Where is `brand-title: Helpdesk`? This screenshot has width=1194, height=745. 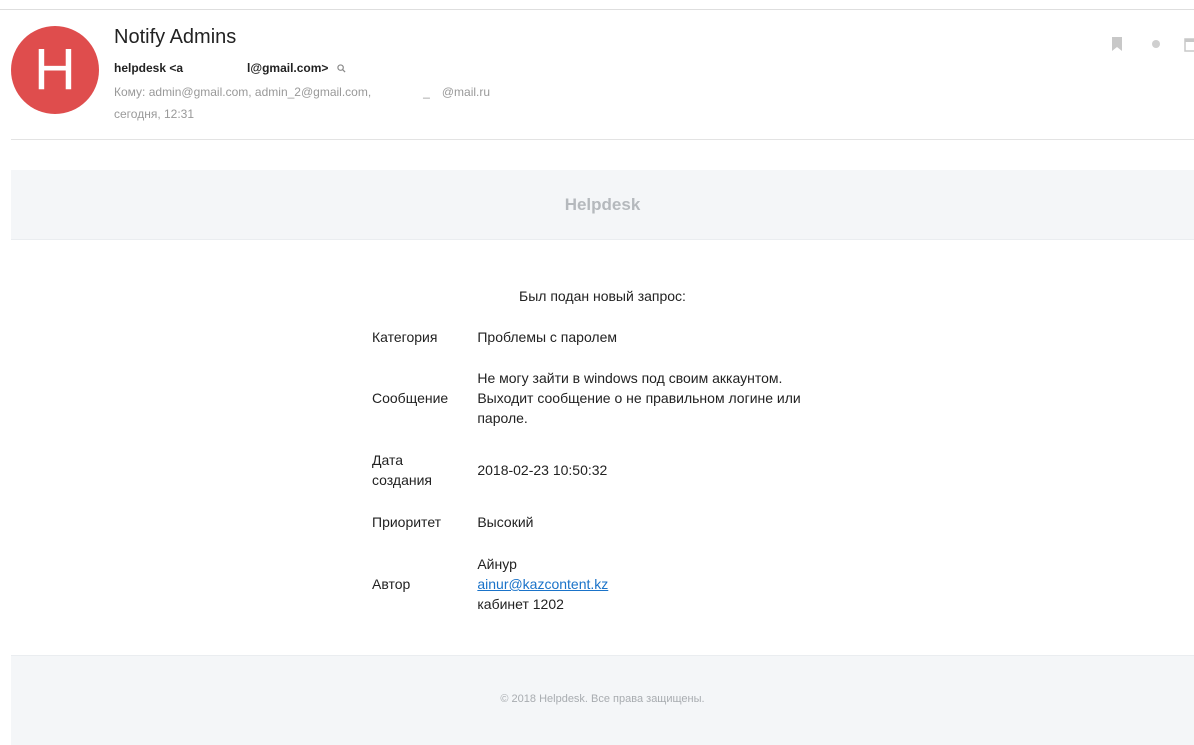
brand-title: Helpdesk is located at coordinates (602, 204).